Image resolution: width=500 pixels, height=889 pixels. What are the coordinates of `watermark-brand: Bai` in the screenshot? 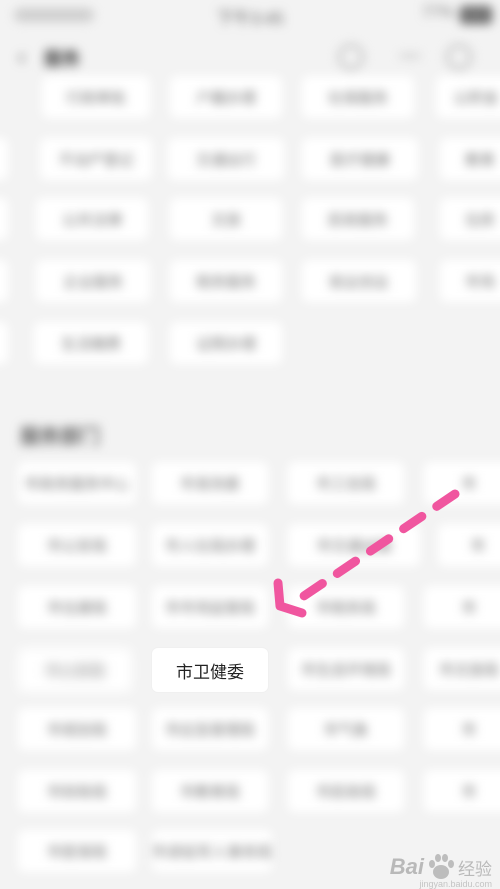 It's located at (406, 866).